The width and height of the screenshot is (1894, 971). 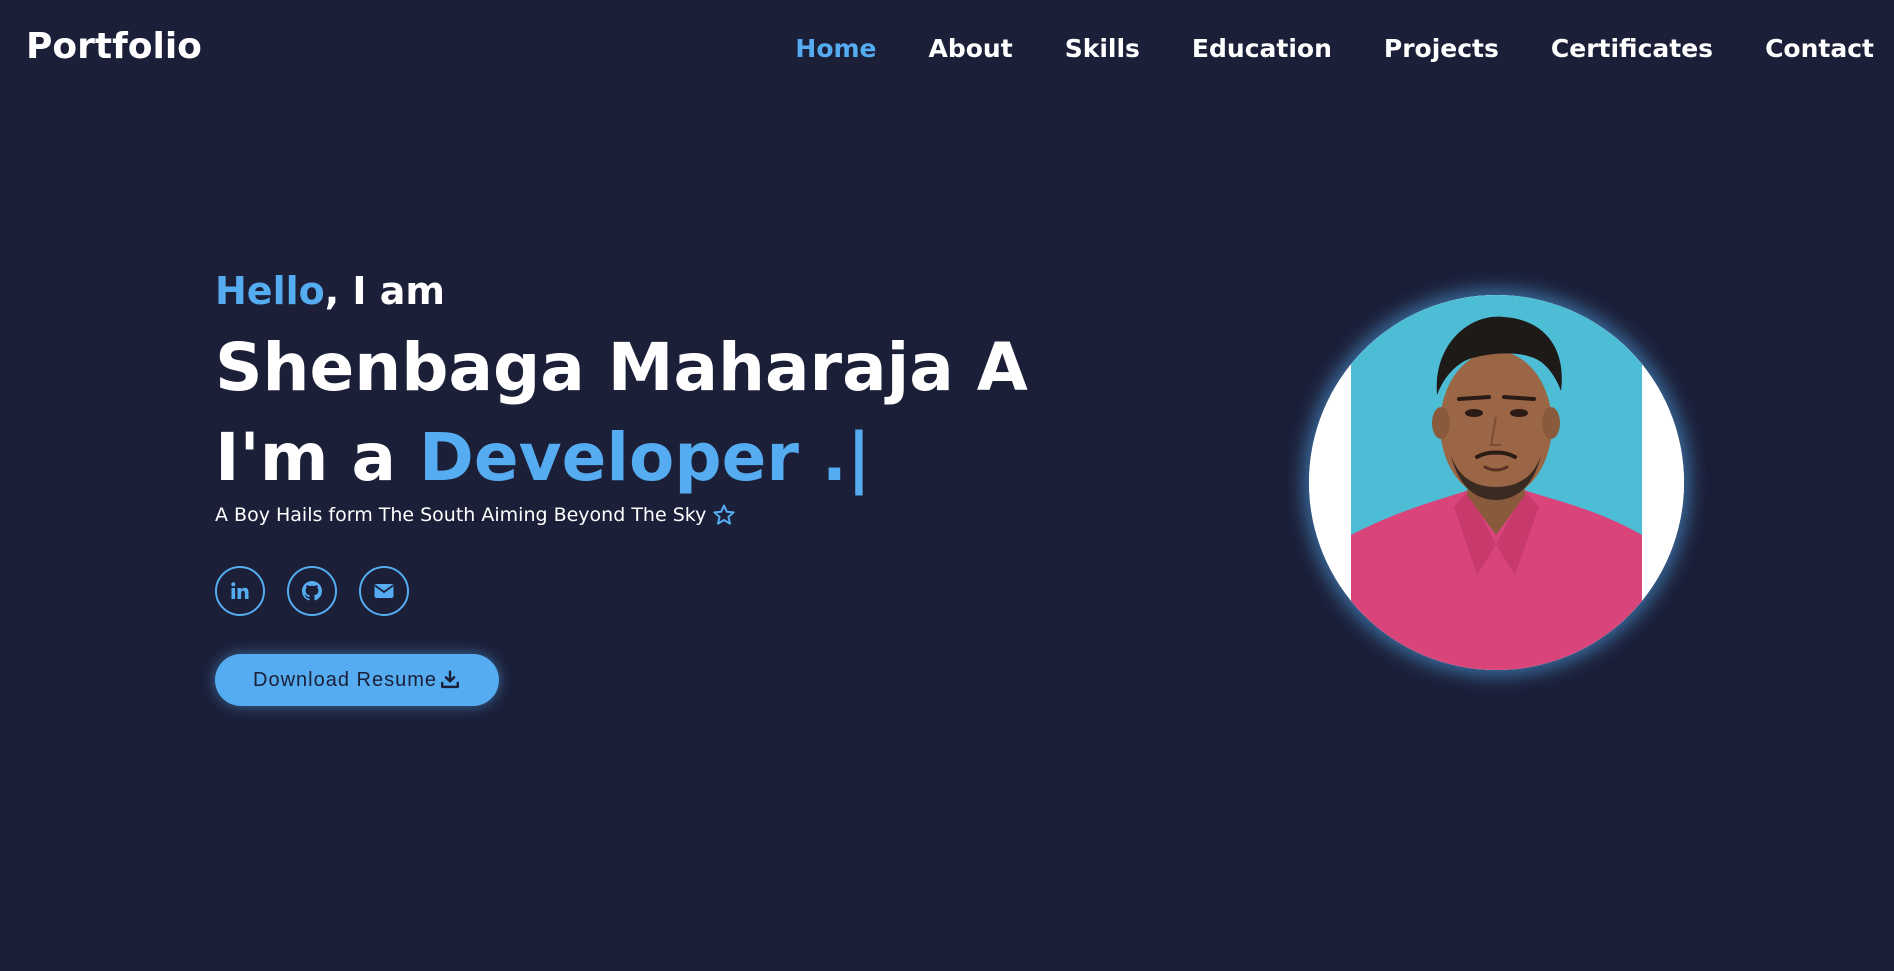 I want to click on nav-certificates: Certificates, so click(x=1632, y=48).